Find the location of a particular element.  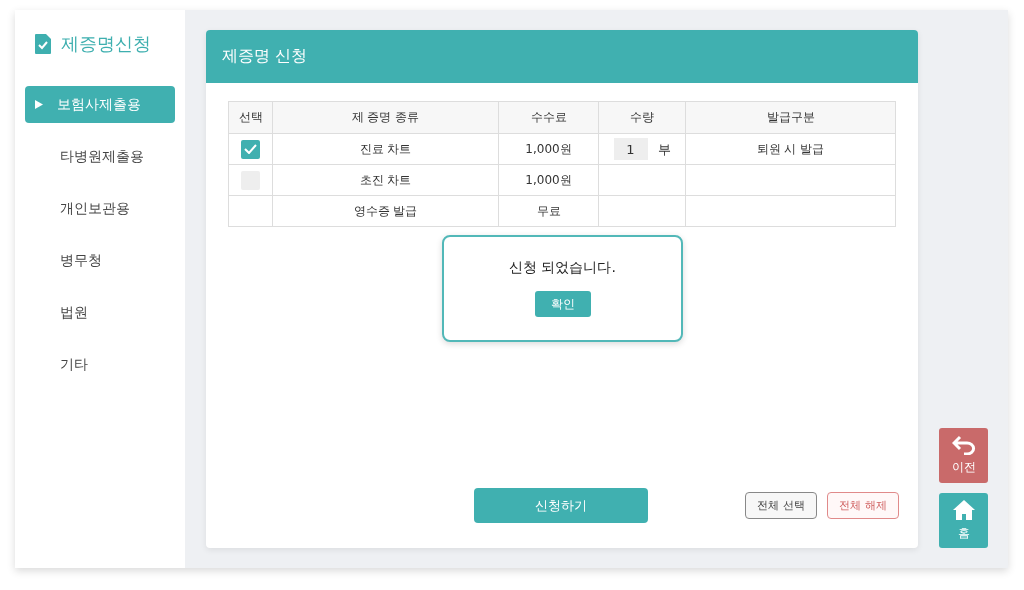

sidebar-title: 제증명신청 is located at coordinates (106, 44).